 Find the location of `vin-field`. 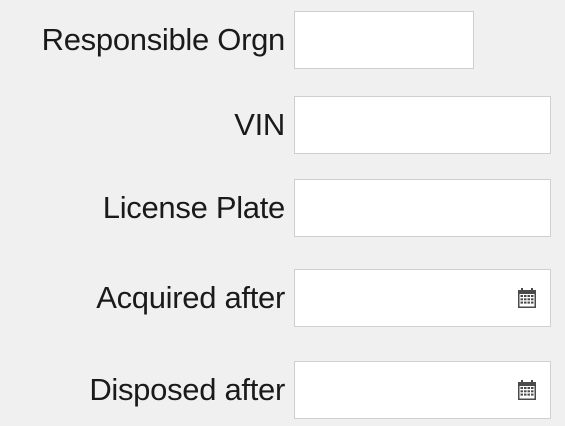

vin-field is located at coordinates (422, 125).